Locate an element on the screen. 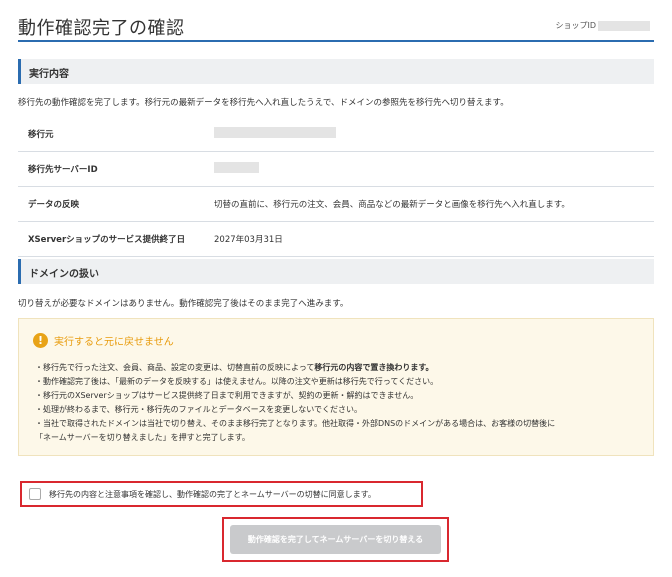  submit-highlight: 動作確認を完了してネームサーバーを切り替える is located at coordinates (335, 539).